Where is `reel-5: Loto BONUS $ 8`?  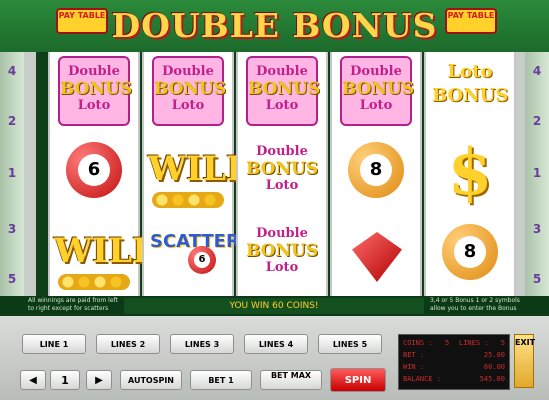 reel-5: Loto BONUS $ 8 is located at coordinates (470, 174).